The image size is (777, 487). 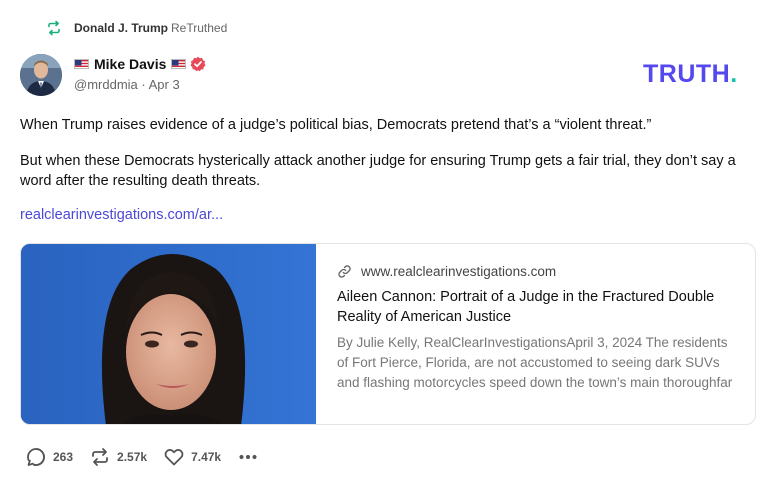 I want to click on action-bar: 263 2.57k 7.47k, so click(x=142, y=457).